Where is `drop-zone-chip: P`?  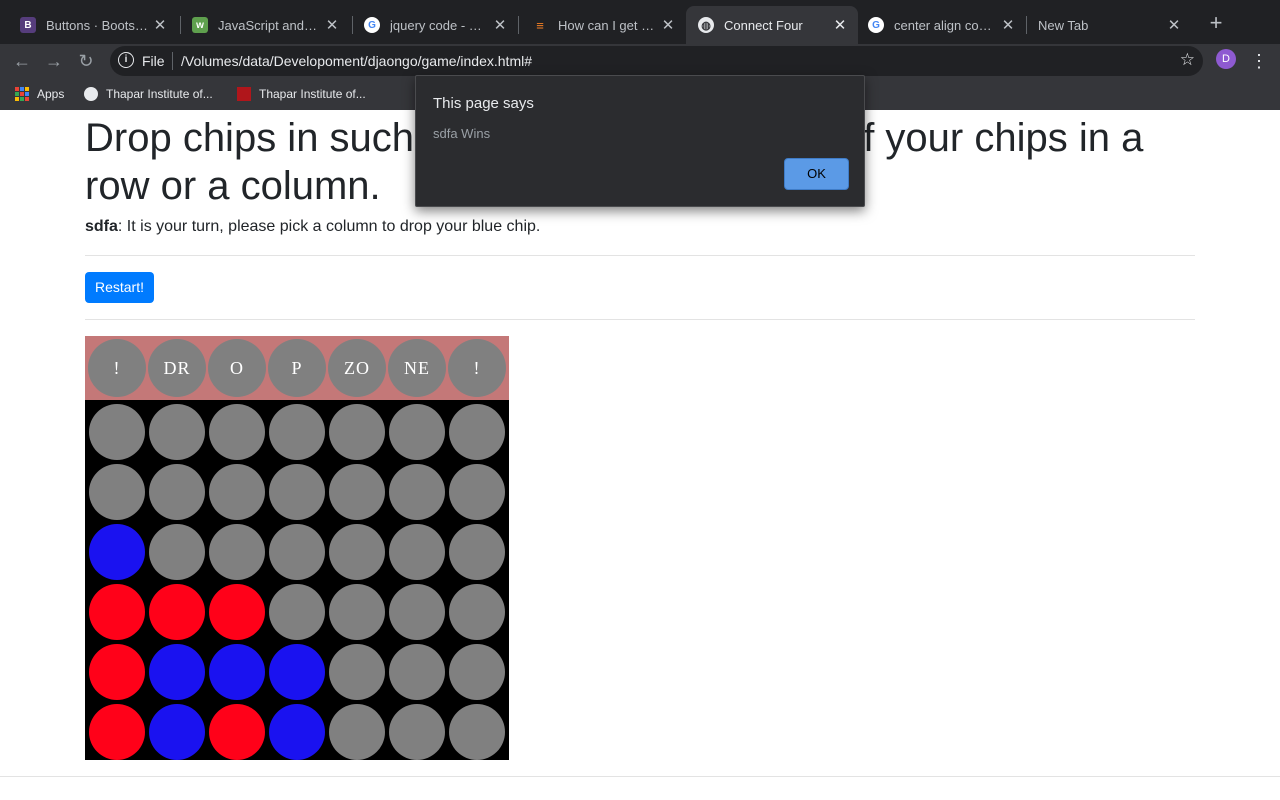
drop-zone-chip: P is located at coordinates (297, 368).